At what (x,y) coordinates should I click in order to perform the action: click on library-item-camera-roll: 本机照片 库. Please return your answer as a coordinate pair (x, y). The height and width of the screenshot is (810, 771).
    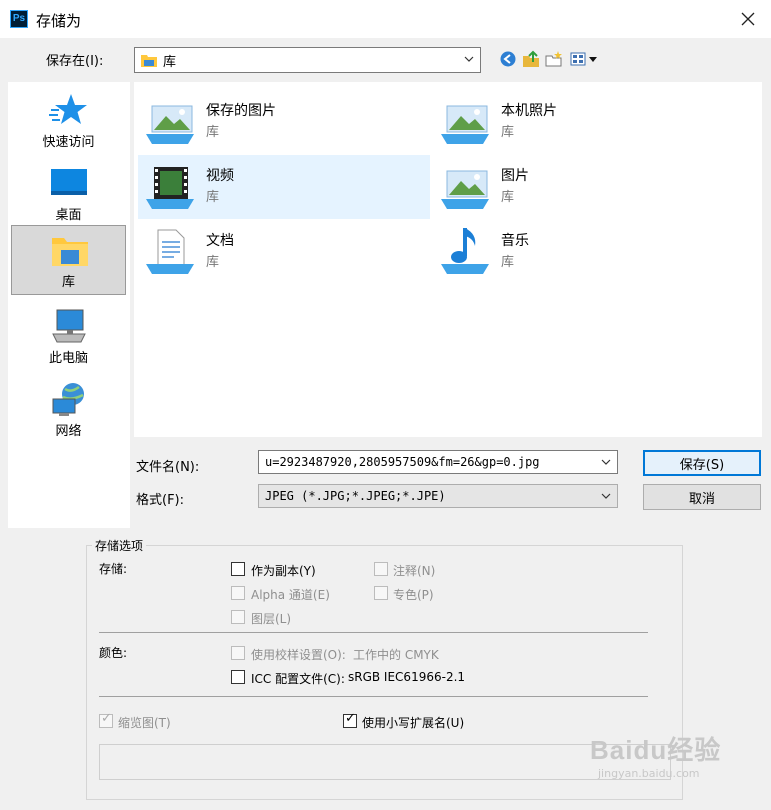
    Looking at the image, I should click on (579, 122).